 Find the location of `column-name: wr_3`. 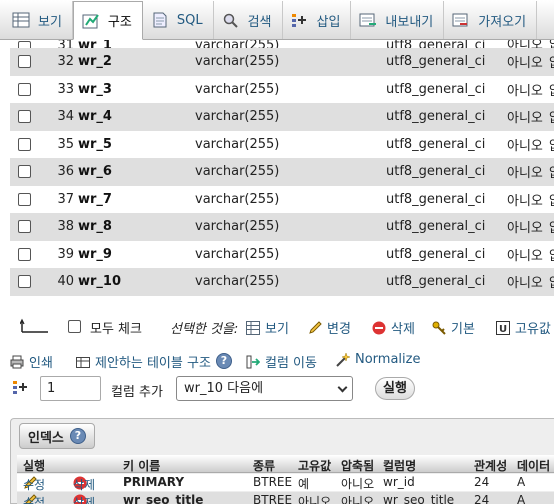

column-name: wr_3 is located at coordinates (95, 89).